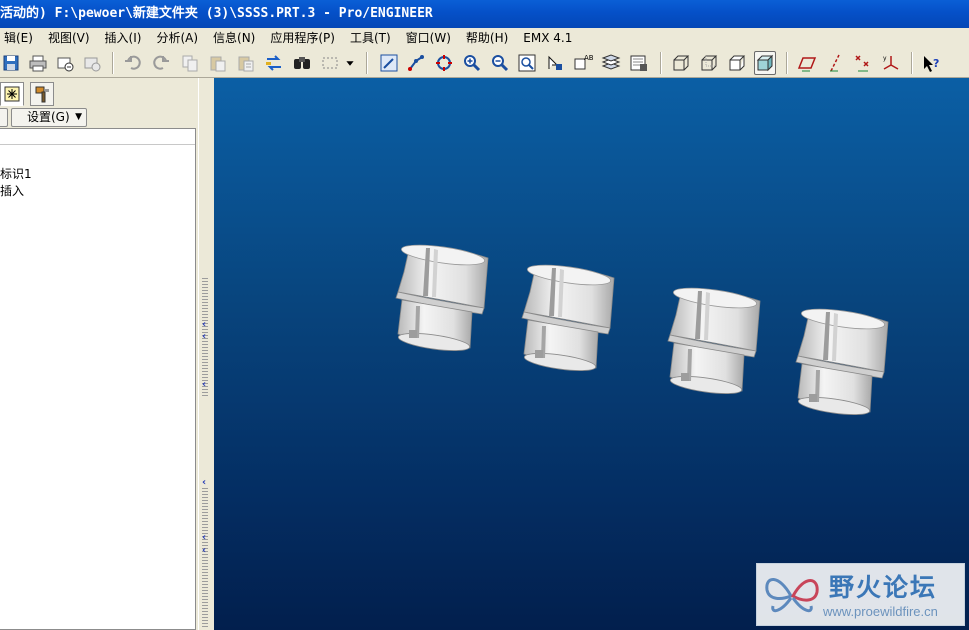 Image resolution: width=969 pixels, height=630 pixels. Describe the element at coordinates (11, 63) in the screenshot. I see `save-icon` at that location.